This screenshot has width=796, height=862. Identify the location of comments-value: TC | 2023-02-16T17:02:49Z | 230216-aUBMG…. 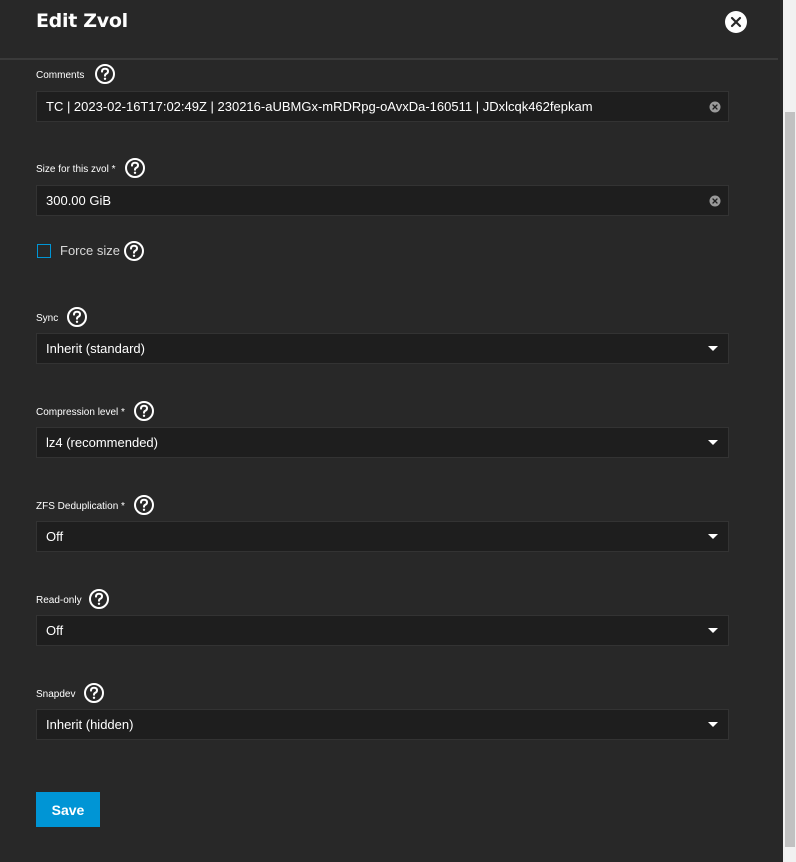
(319, 106).